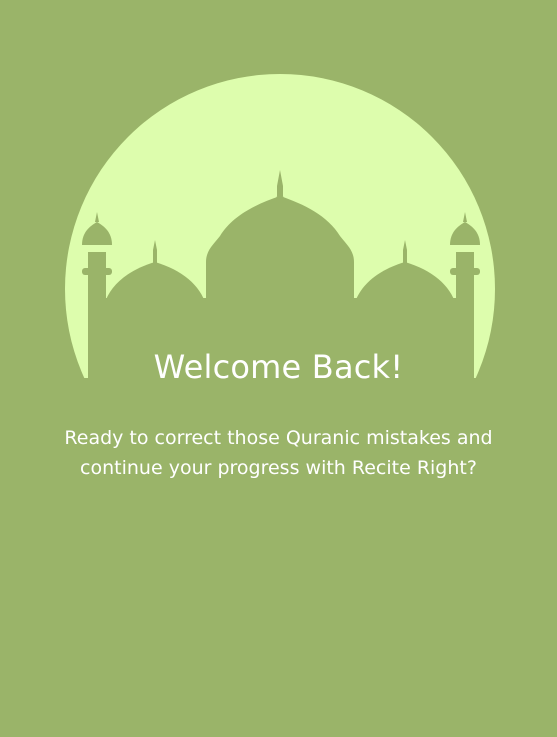  Describe the element at coordinates (278, 367) in the screenshot. I see `welcome-title: Welcome Back!` at that location.